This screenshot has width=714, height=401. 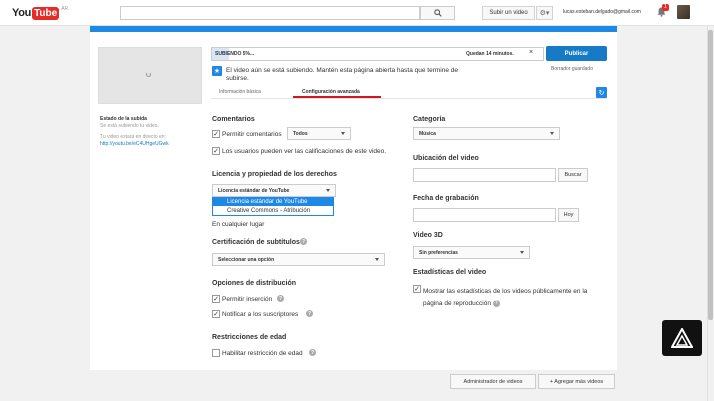 What do you see at coordinates (134, 144) in the screenshot?
I see `video-url-link: http://youtu.be/eC4UHgeUGwk` at bounding box center [134, 144].